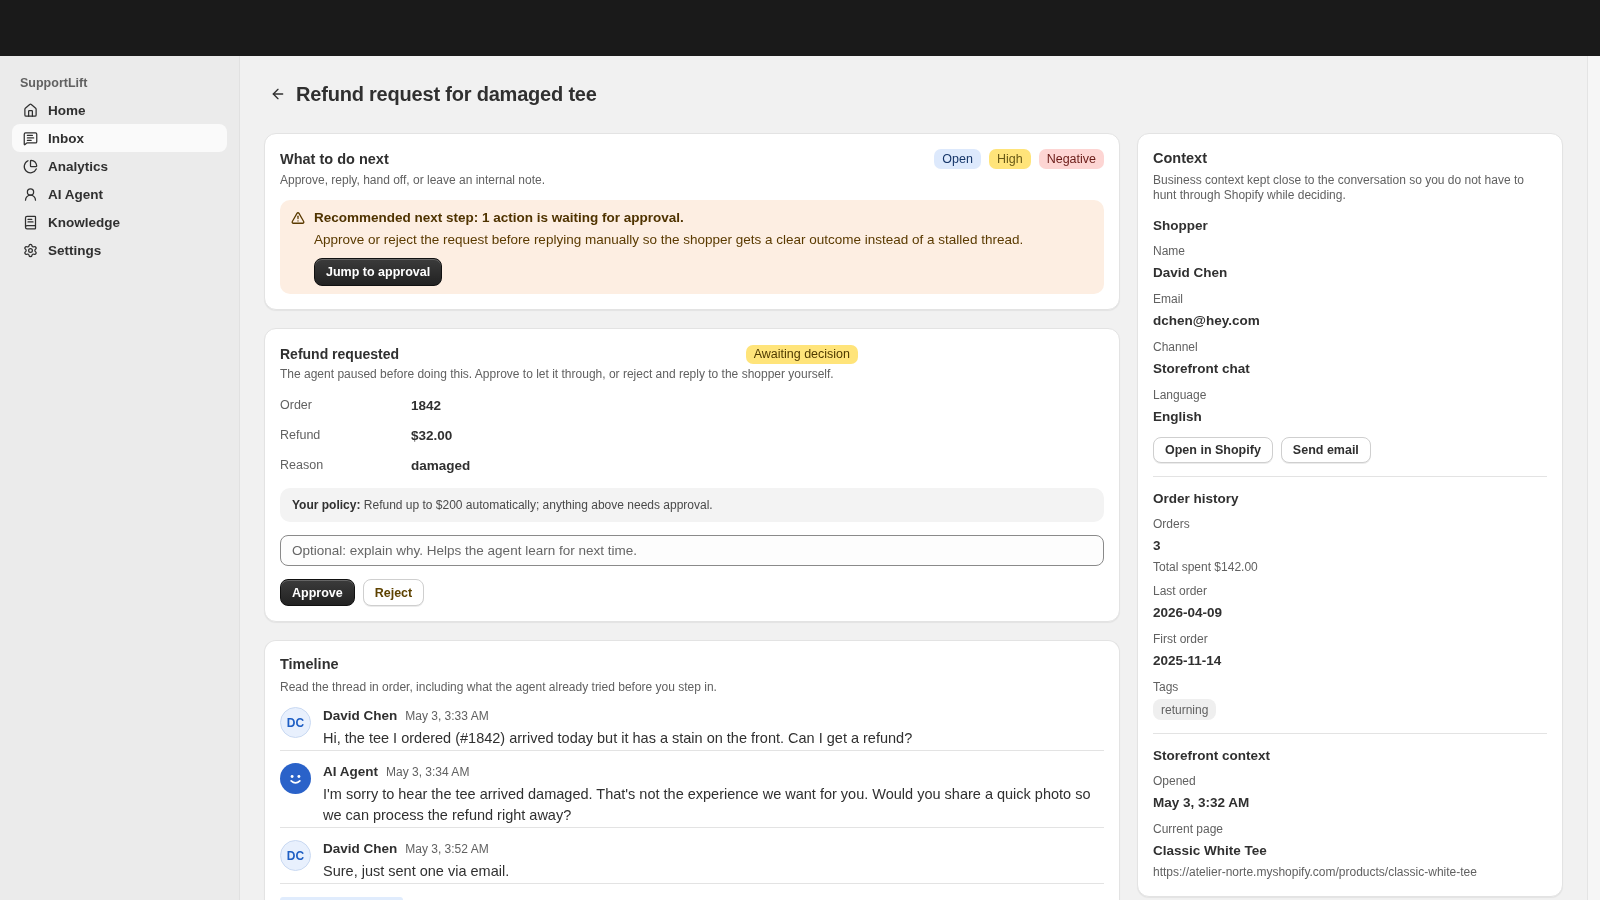 The width and height of the screenshot is (1600, 900). Describe the element at coordinates (119, 110) in the screenshot. I see `nav-item: Home` at that location.